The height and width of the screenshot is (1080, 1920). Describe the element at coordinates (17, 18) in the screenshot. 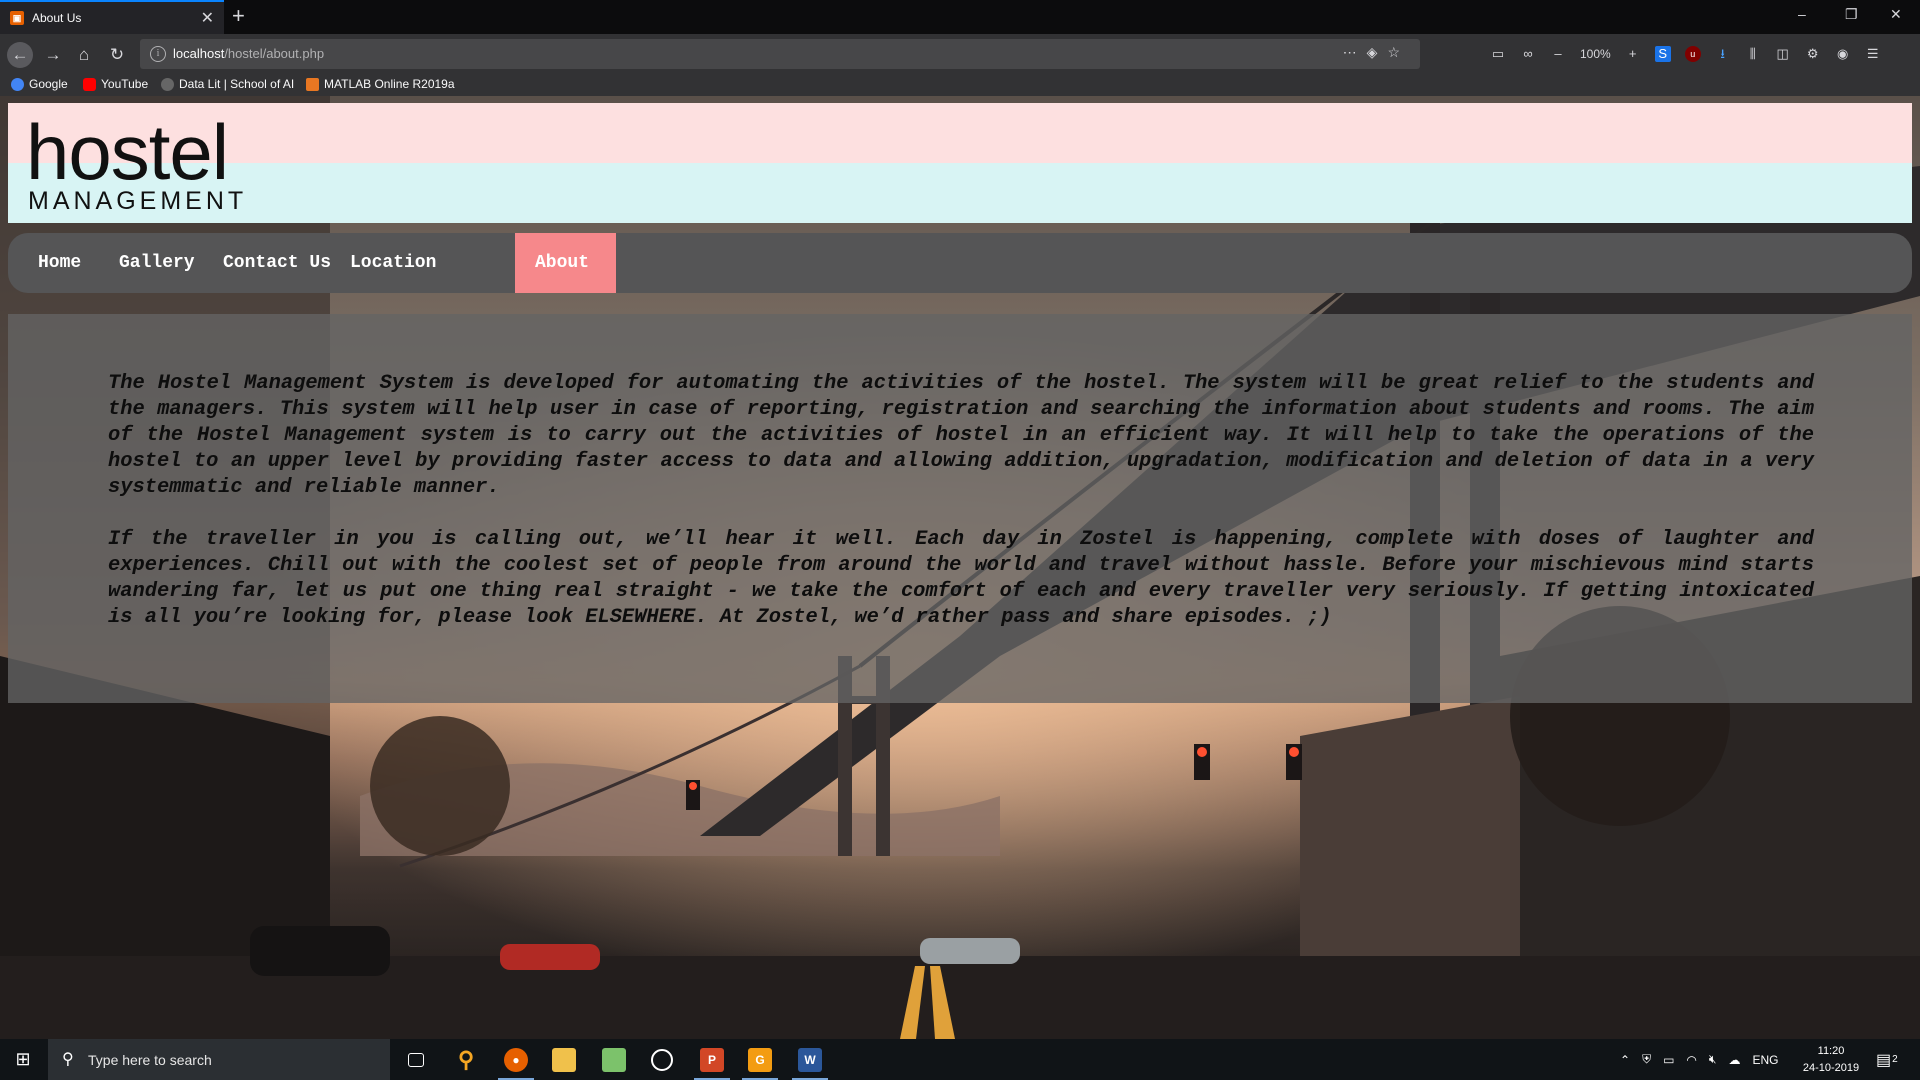

I see `site-favicon-icon: ▣` at that location.